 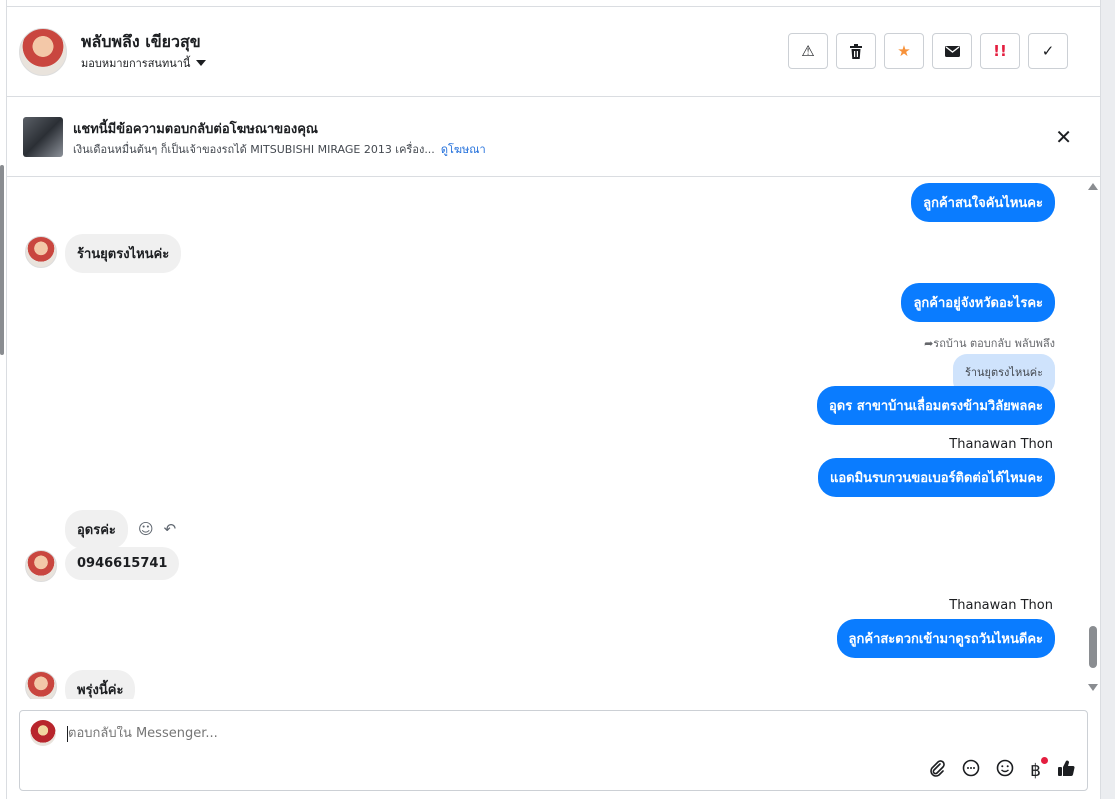 What do you see at coordinates (935, 405) in the screenshot?
I see `message-outgoing-reply: อุดร สาขาบ้านเลื่อมตรงข้ามวิลัยพลคะ` at bounding box center [935, 405].